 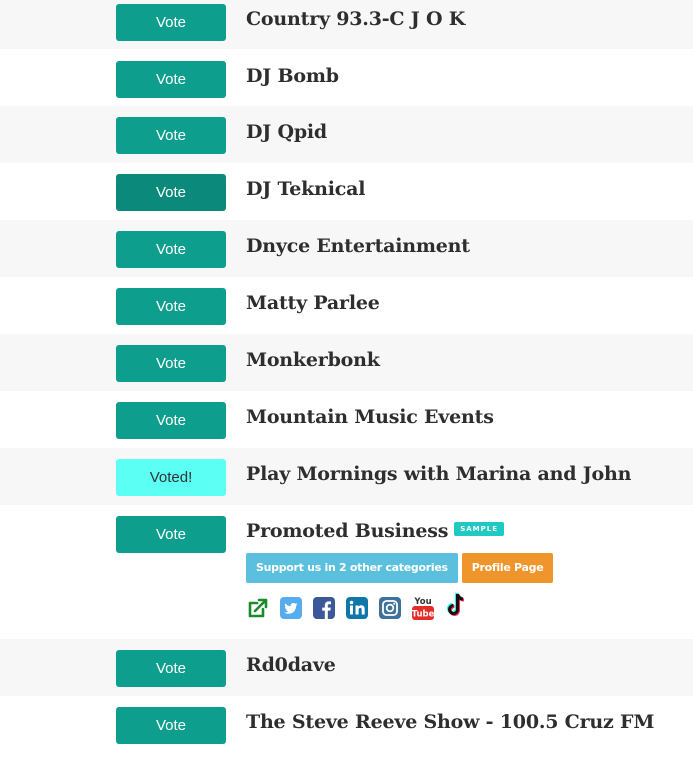 I want to click on nominee-name: Promoted Business SAMPLE, so click(x=375, y=531).